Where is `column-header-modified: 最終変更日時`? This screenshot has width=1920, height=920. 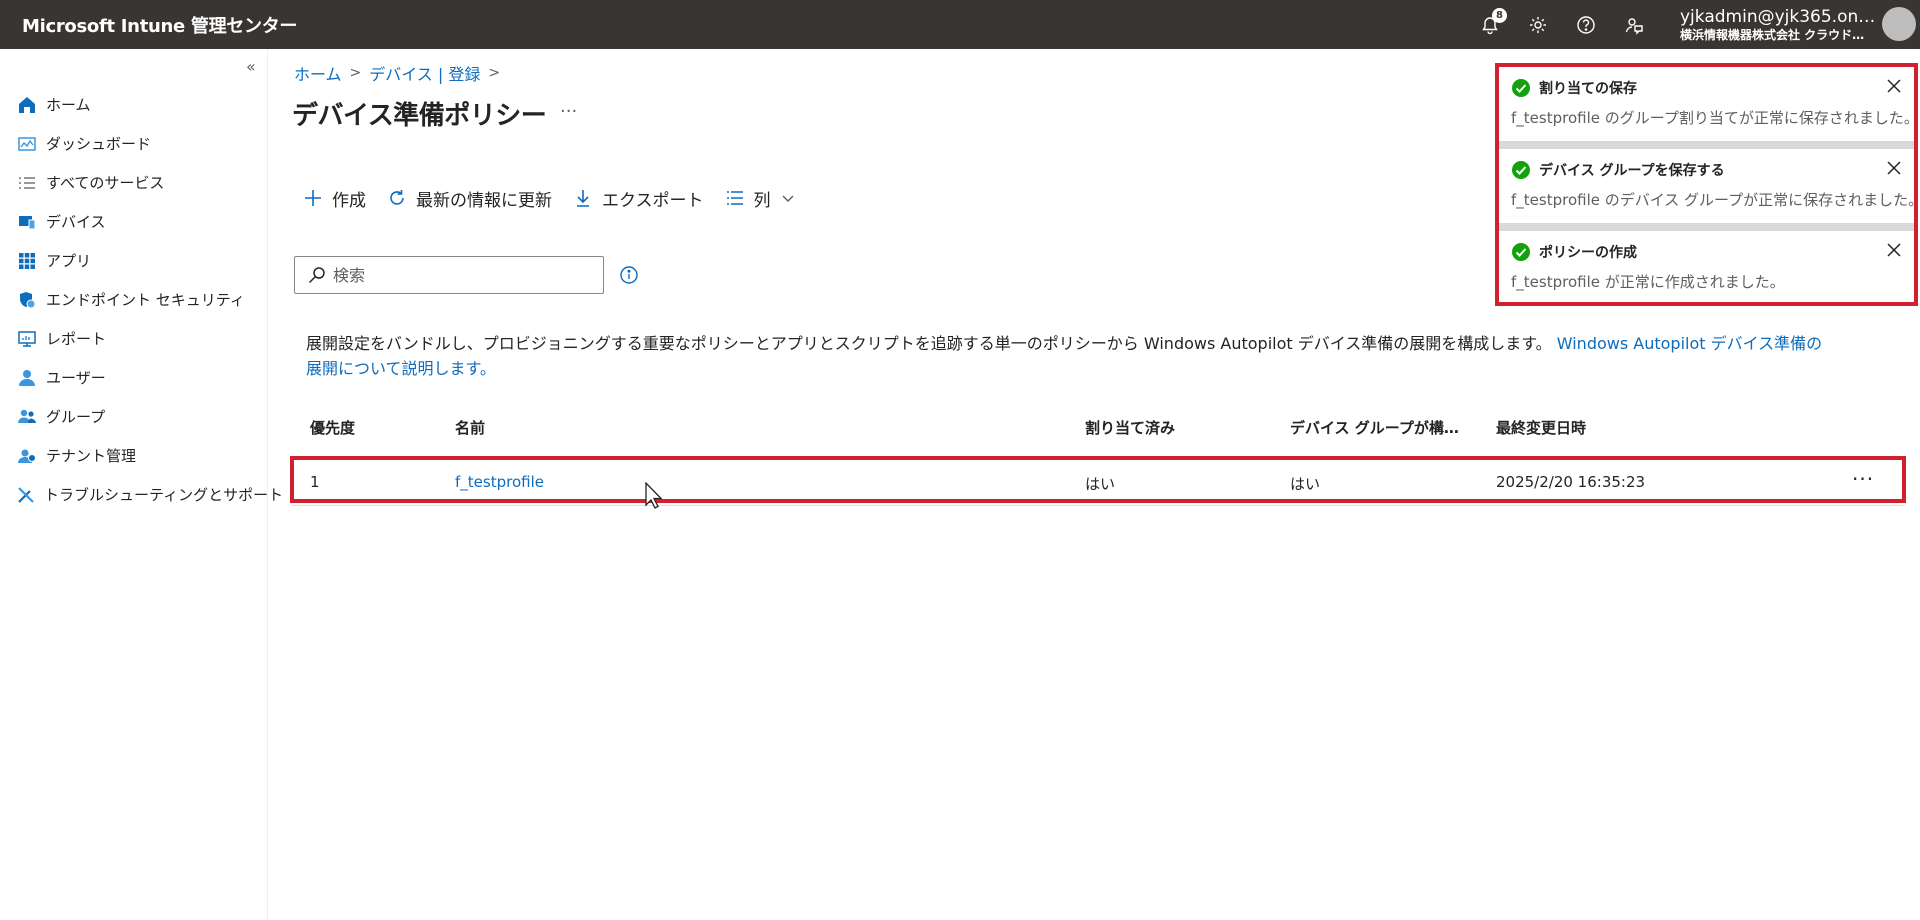 column-header-modified: 最終変更日時 is located at coordinates (1541, 427).